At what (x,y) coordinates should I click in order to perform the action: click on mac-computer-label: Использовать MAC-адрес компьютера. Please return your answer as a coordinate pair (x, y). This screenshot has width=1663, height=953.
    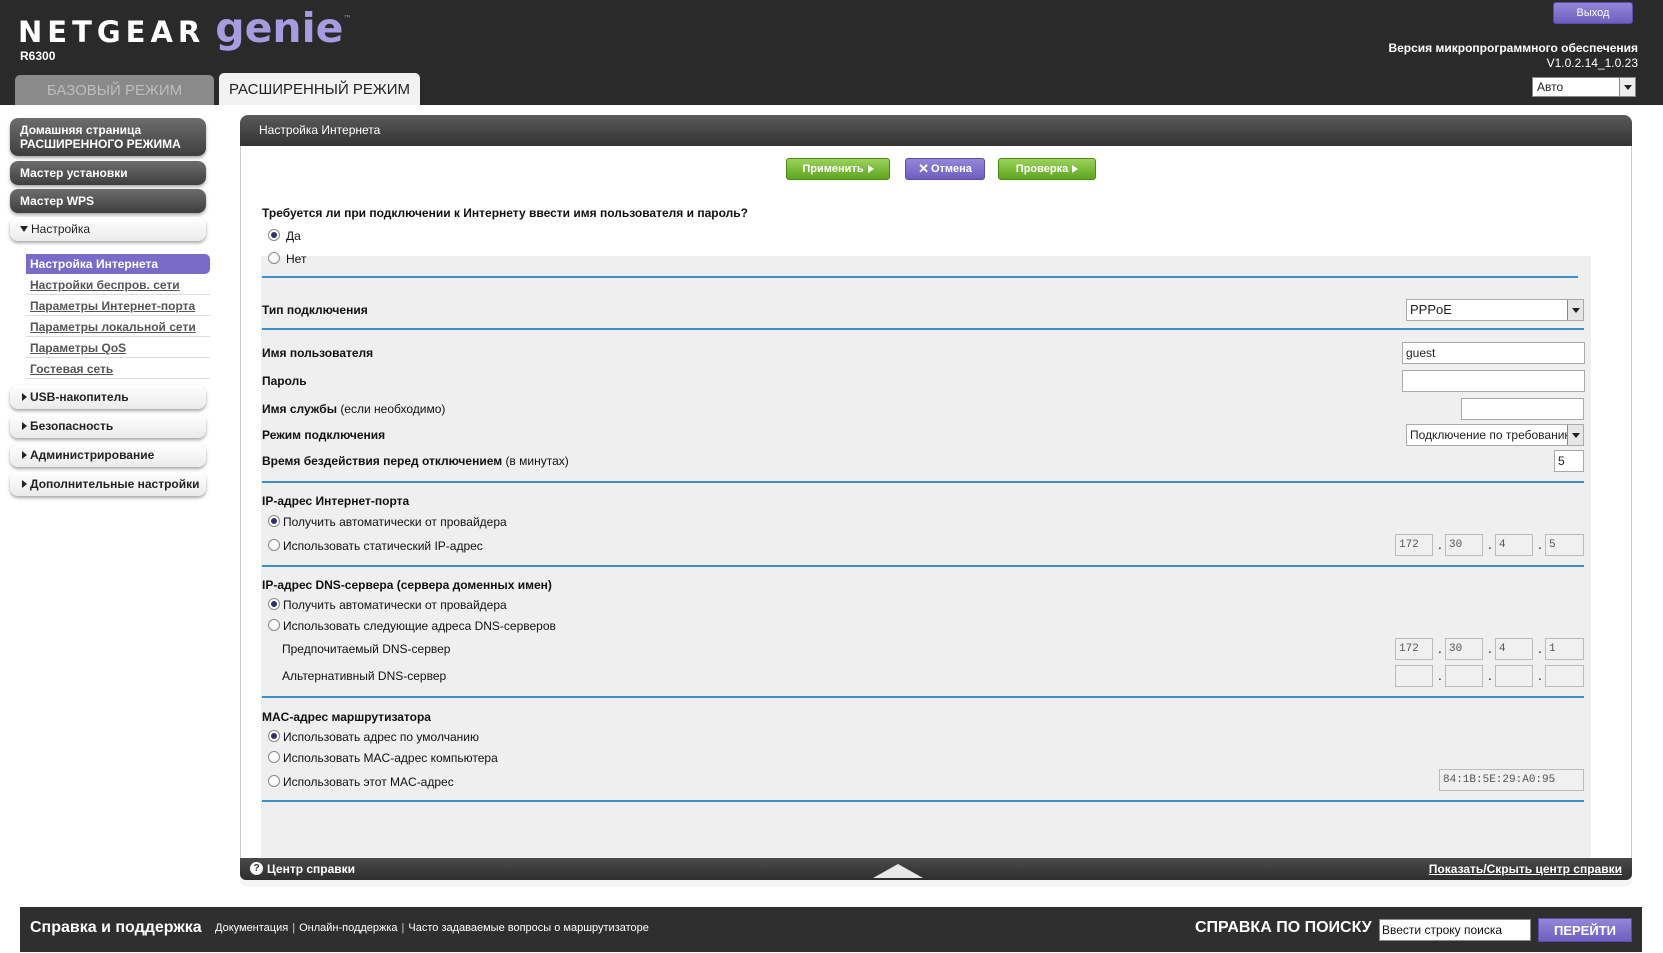
    Looking at the image, I should click on (390, 758).